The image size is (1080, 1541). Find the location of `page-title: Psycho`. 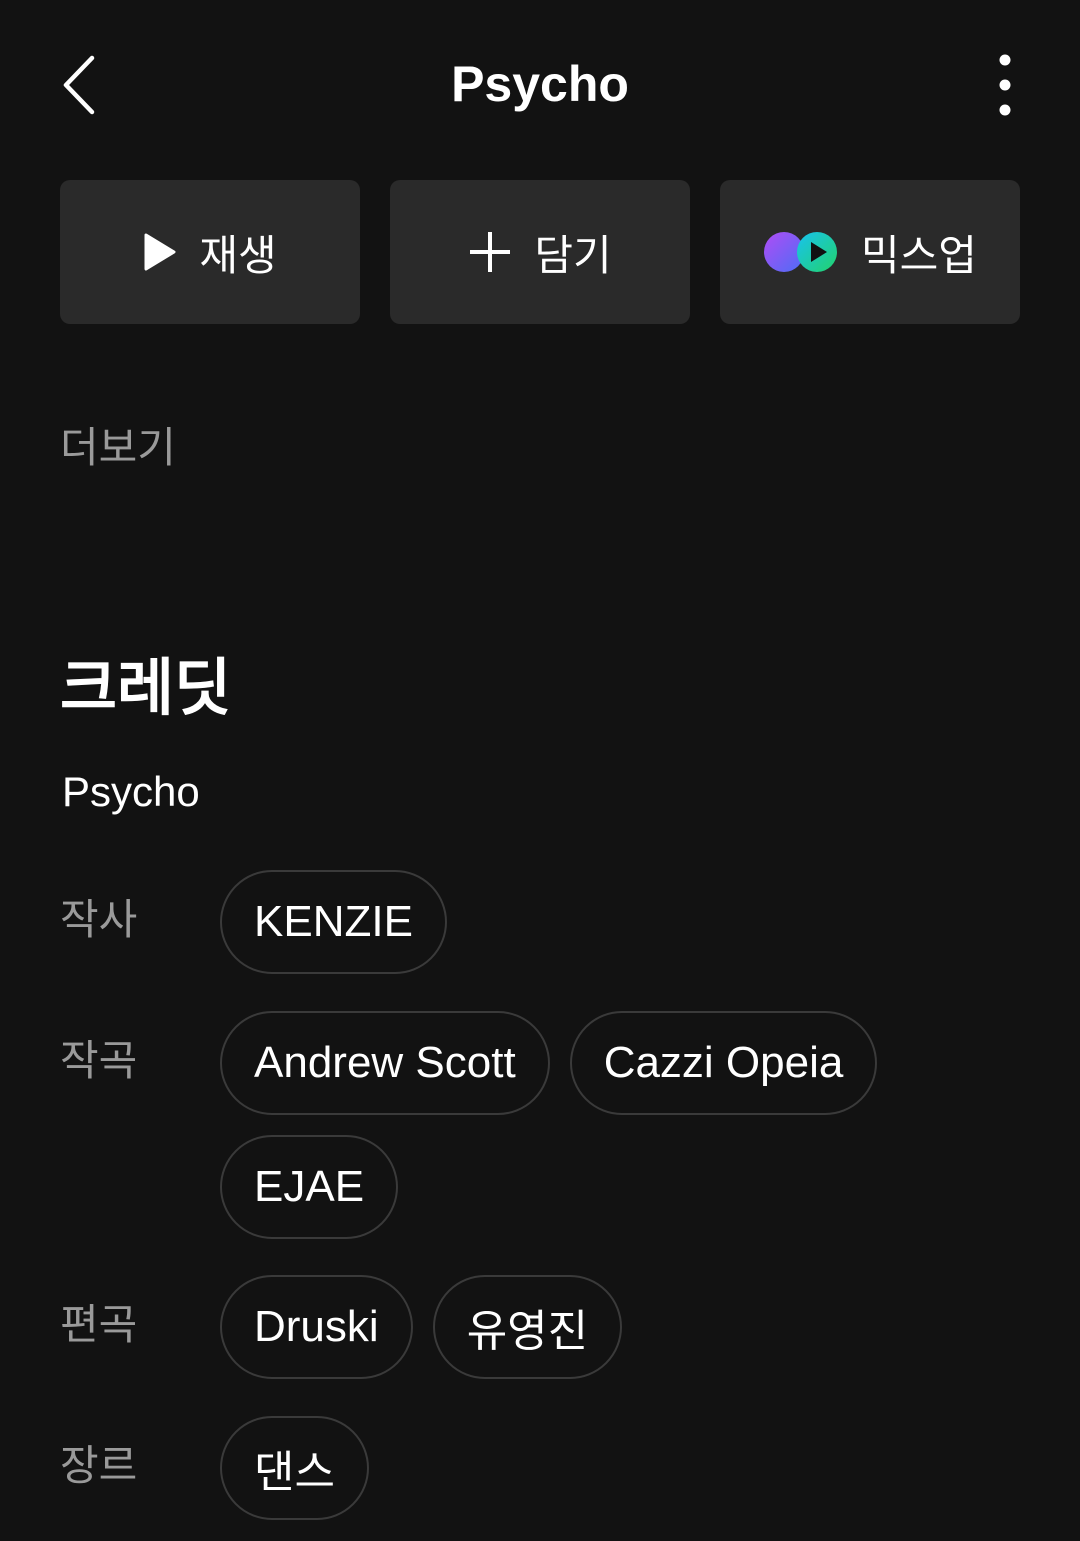

page-title: Psycho is located at coordinates (540, 84).